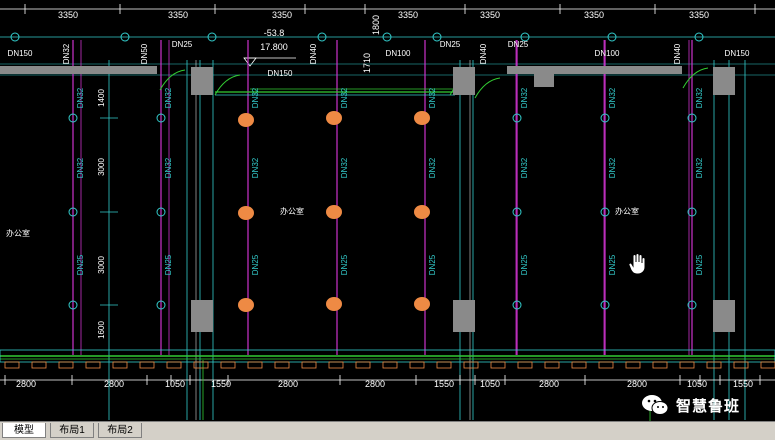 The width and height of the screenshot is (775, 440). I want to click on tab-model: 模型, so click(24, 430).